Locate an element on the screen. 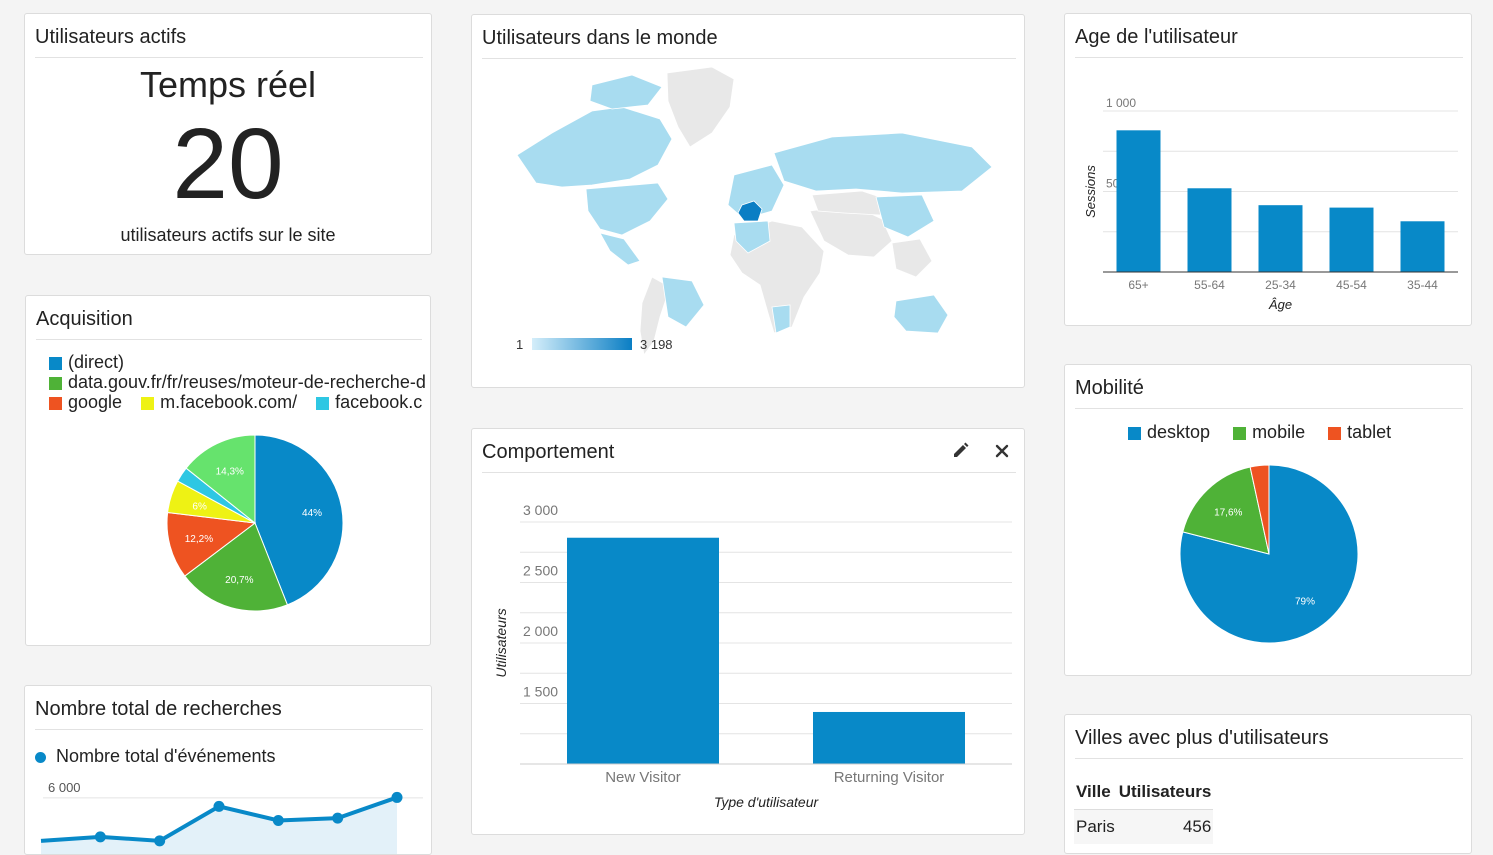 Image resolution: width=1493 pixels, height=855 pixels. y-tick-label: 2 000 is located at coordinates (540, 631).